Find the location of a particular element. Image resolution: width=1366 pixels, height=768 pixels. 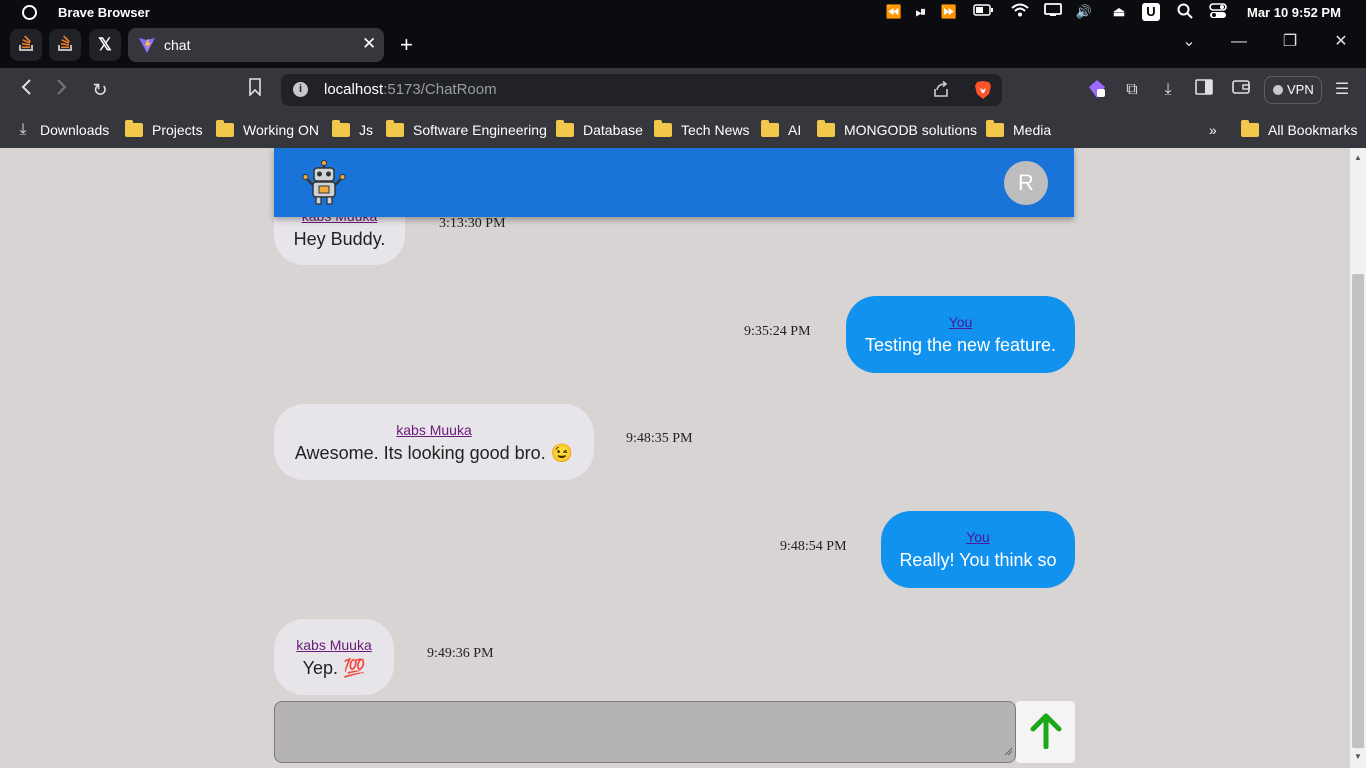

leo-ai-icon is located at coordinates (1097, 90).